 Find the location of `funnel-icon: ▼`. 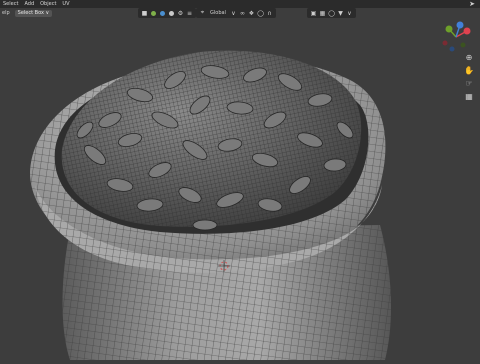

funnel-icon: ▼ is located at coordinates (340, 13).